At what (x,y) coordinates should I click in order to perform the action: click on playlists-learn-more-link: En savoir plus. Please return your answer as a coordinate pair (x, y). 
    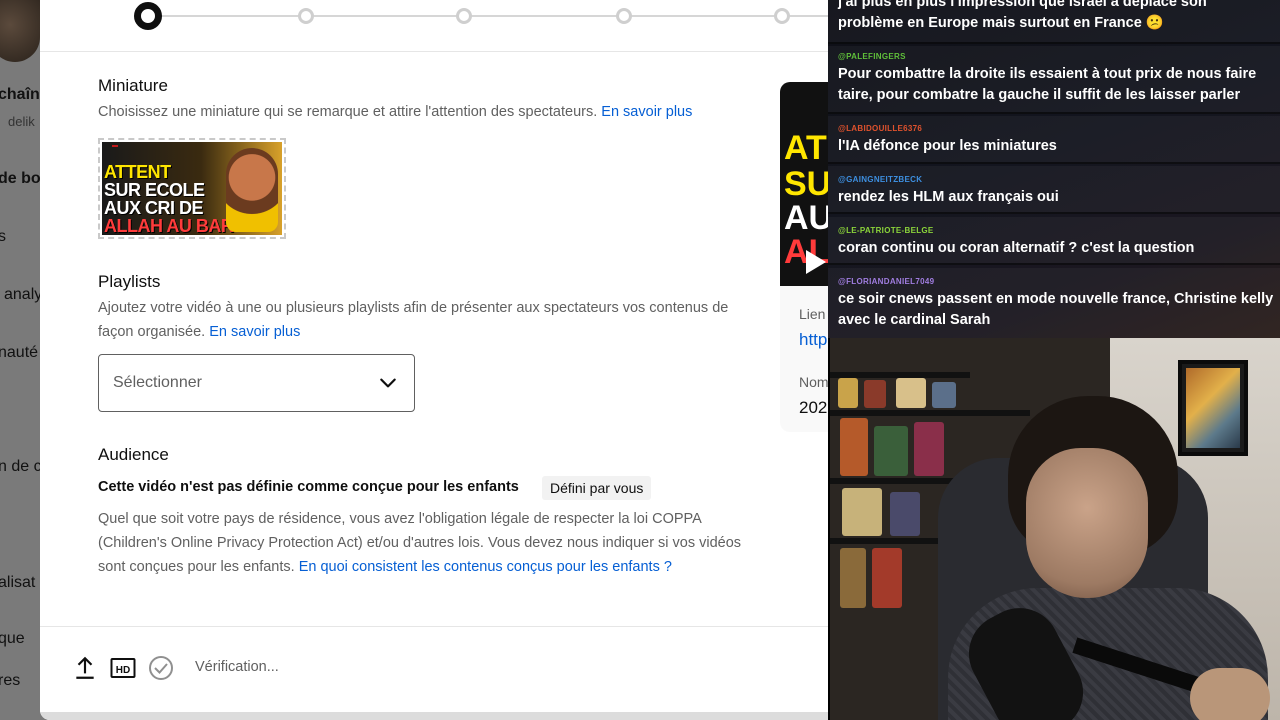
    Looking at the image, I should click on (254, 332).